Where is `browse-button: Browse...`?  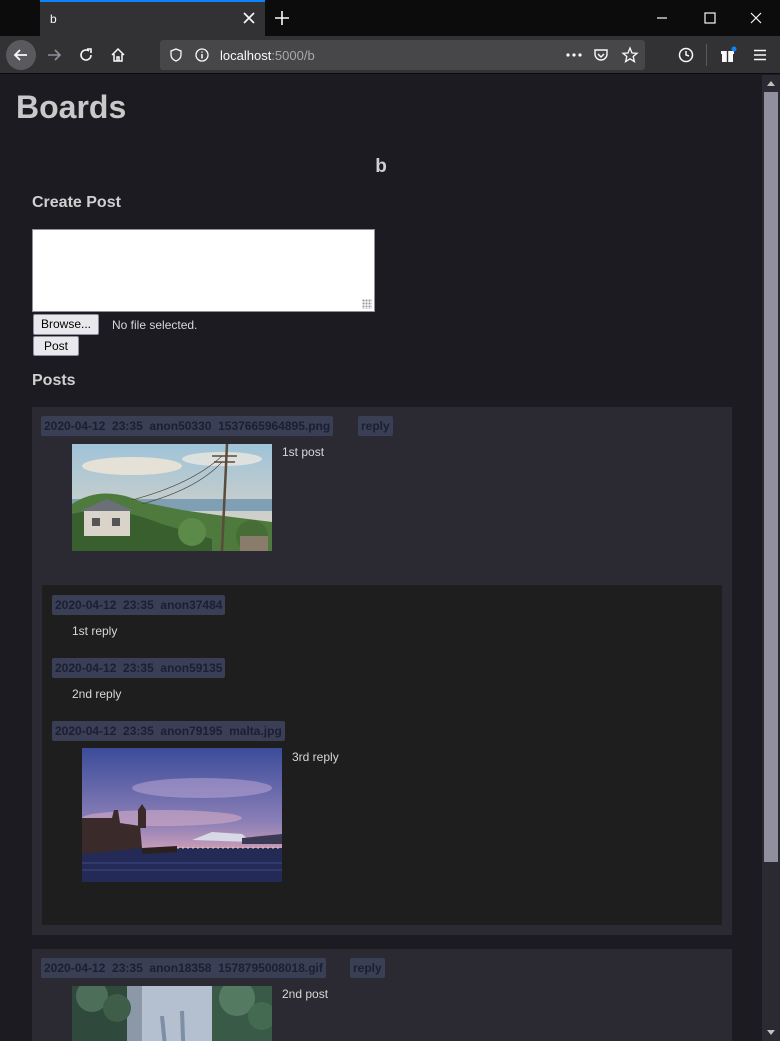 browse-button: Browse... is located at coordinates (66, 324).